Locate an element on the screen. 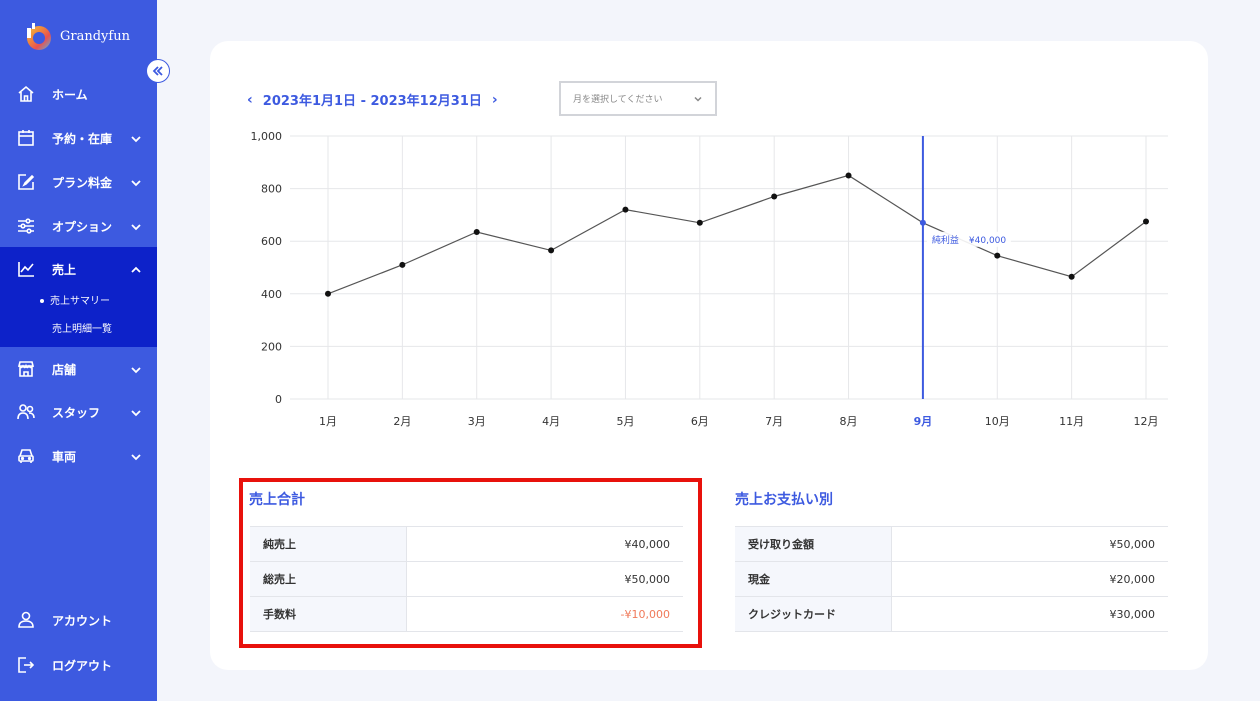  sidebar-item-reservations: 予約・在庫 is located at coordinates (78, 138).